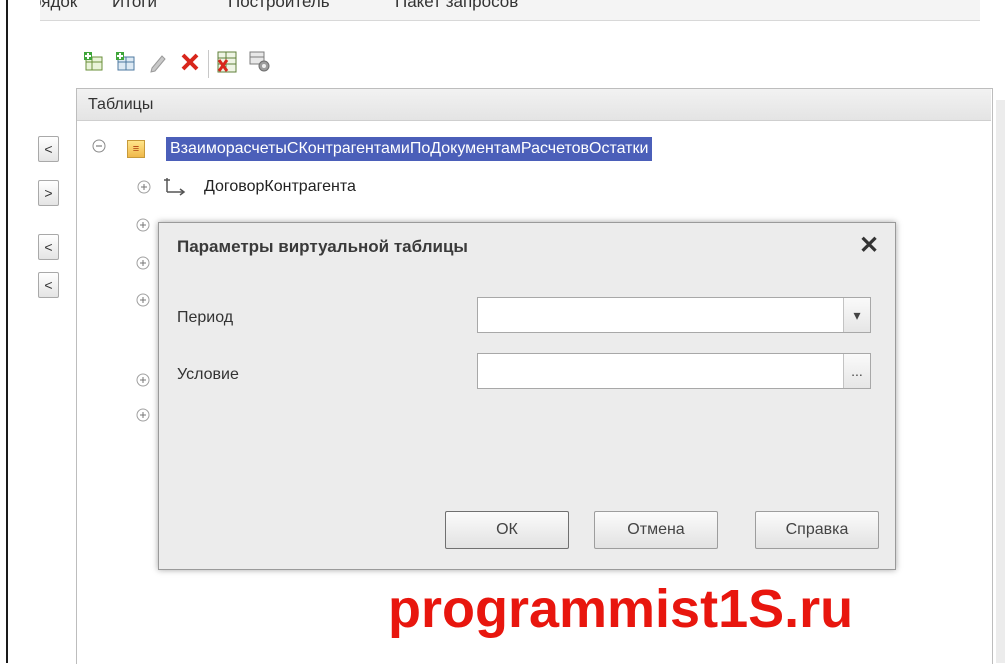 The width and height of the screenshot is (1005, 664). I want to click on tables-panel-header, so click(534, 105).